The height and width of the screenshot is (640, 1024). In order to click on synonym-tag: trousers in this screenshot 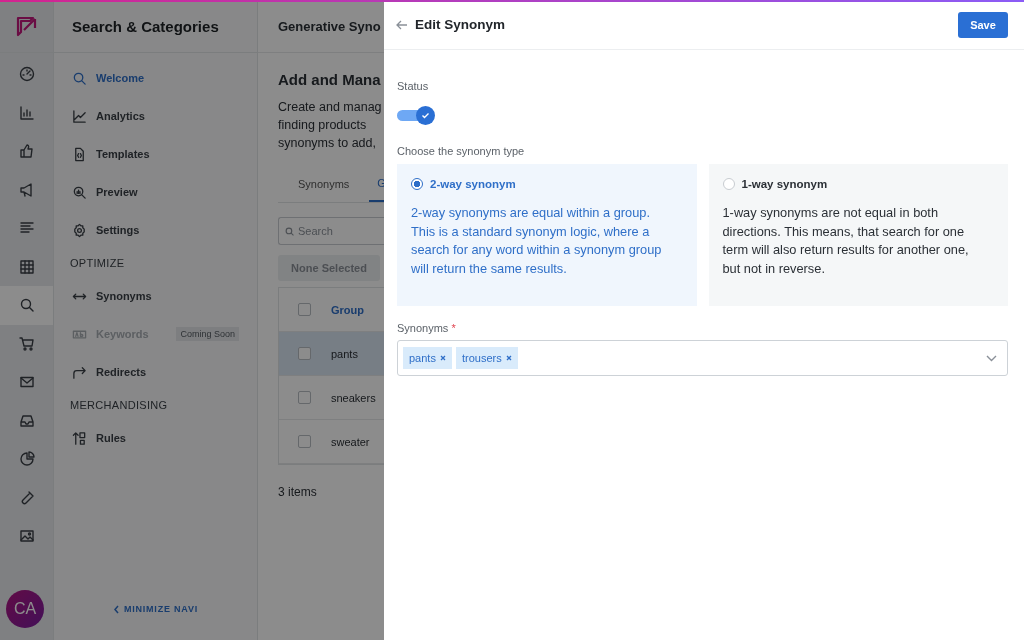, I will do `click(486, 358)`.